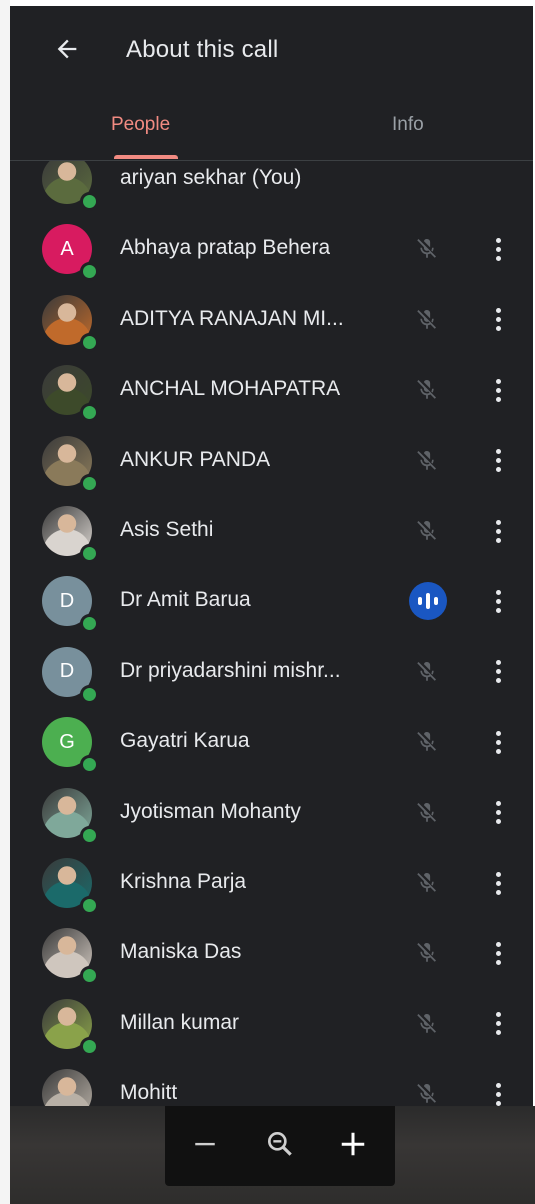 This screenshot has height=1204, width=535. Describe the element at coordinates (271, 883) in the screenshot. I see `participant-row: Krishna Parja` at that location.